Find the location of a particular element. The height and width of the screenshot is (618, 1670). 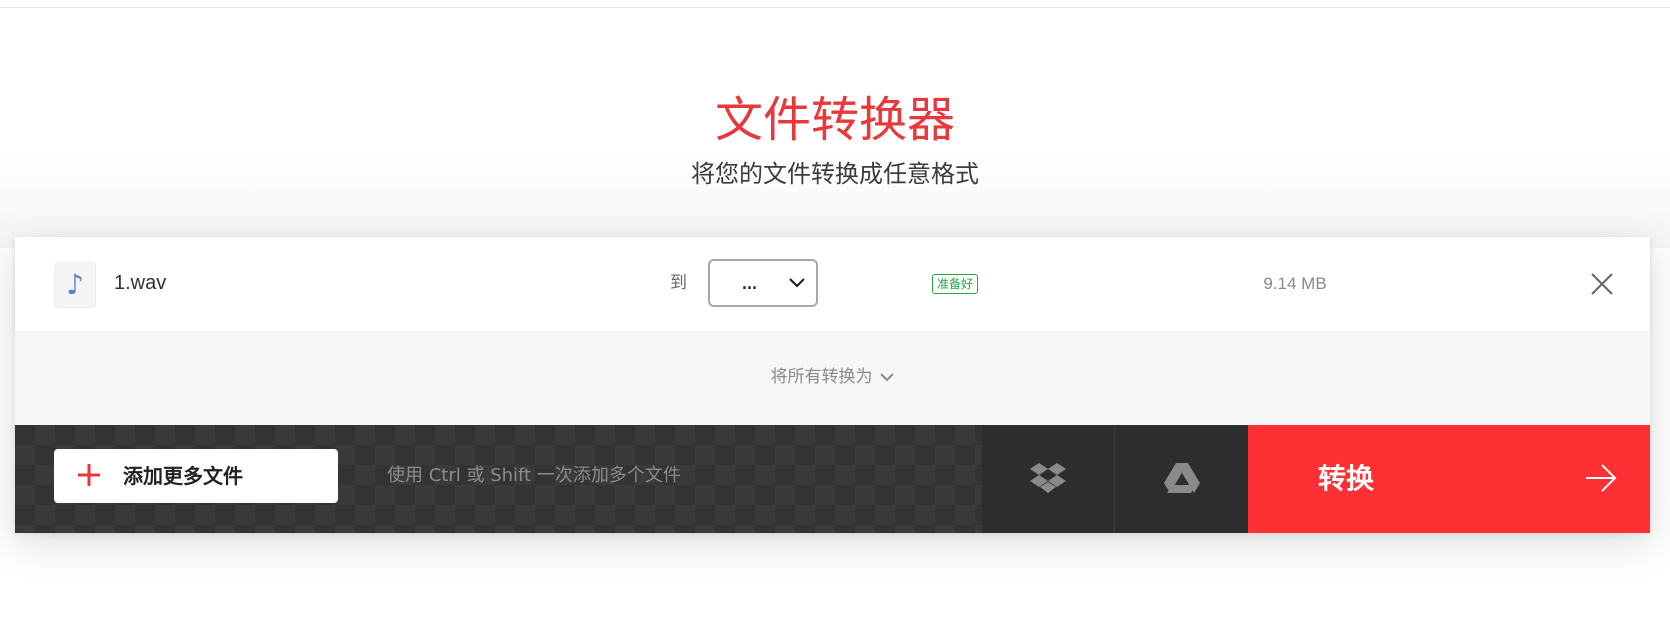

convert-button: 转换 is located at coordinates (1449, 479).